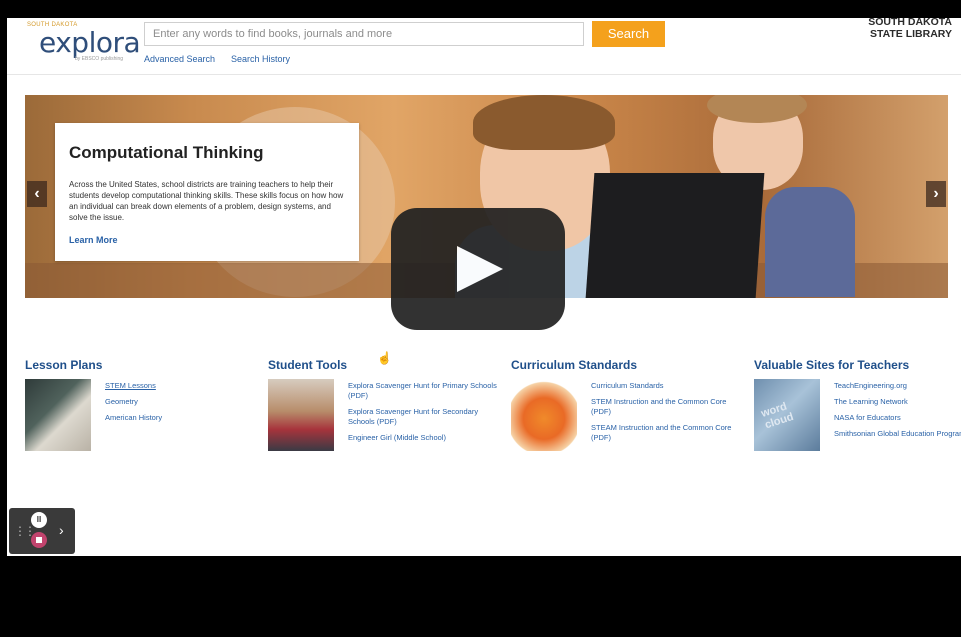 This screenshot has width=961, height=637. I want to click on lesson-link: Geometry, so click(180, 402).